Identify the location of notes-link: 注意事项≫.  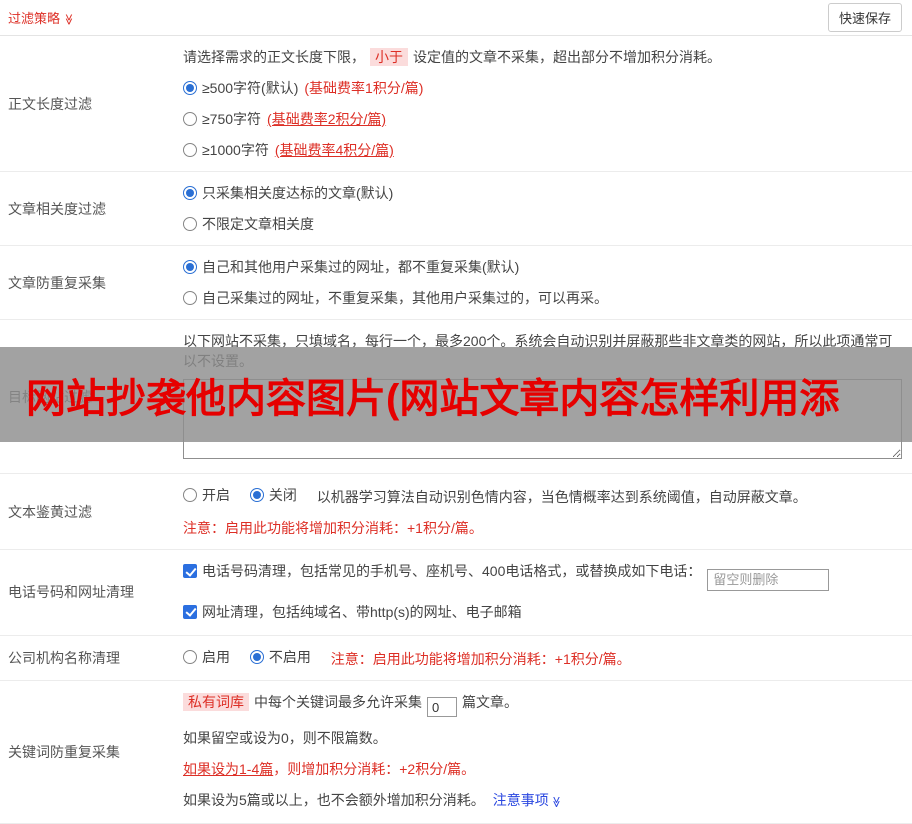
(527, 800).